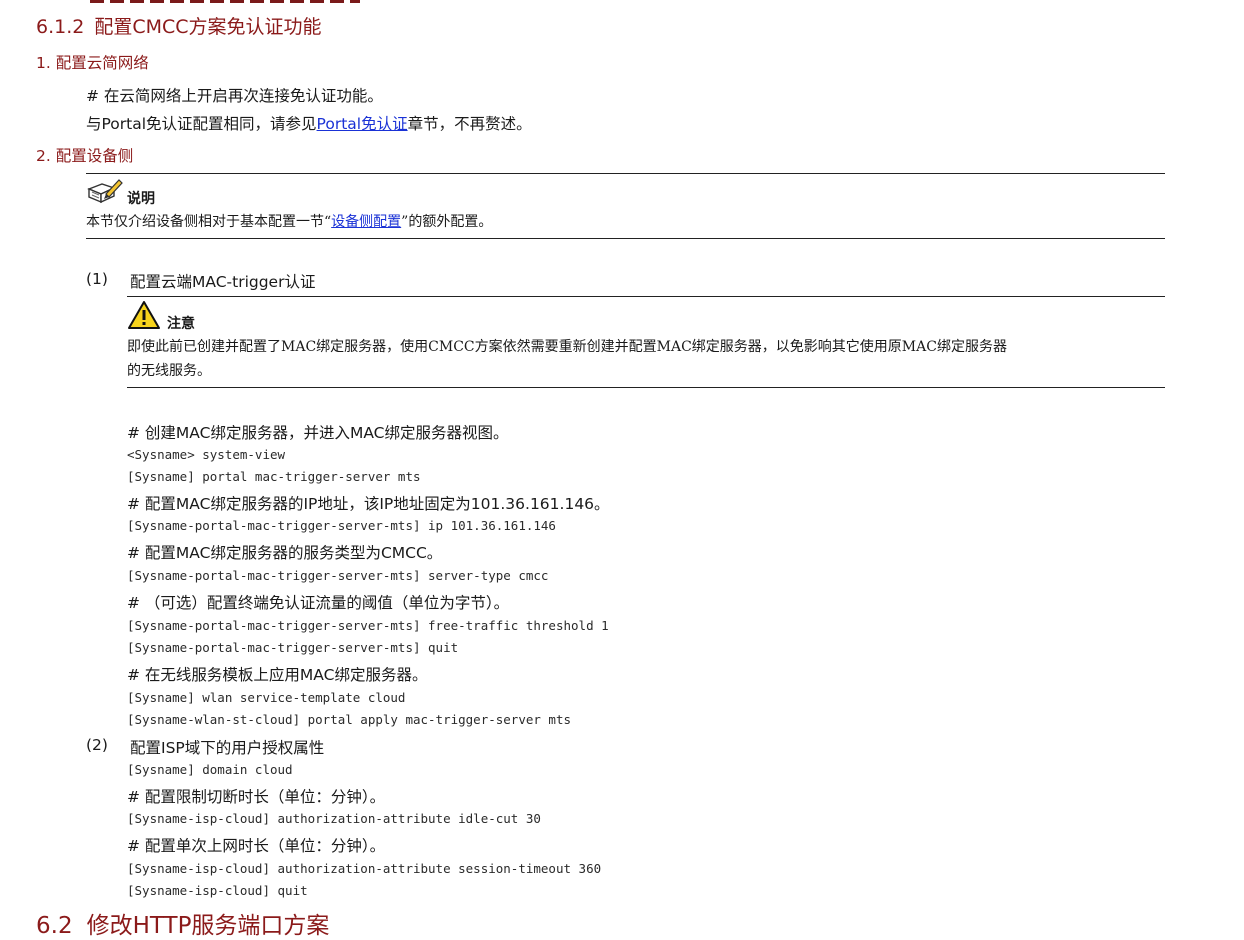 This screenshot has width=1244, height=940. What do you see at coordinates (318, 603) in the screenshot?
I see `comment-line: # （可选）配置终端免认证流量的阈值（单位为字节）。` at bounding box center [318, 603].